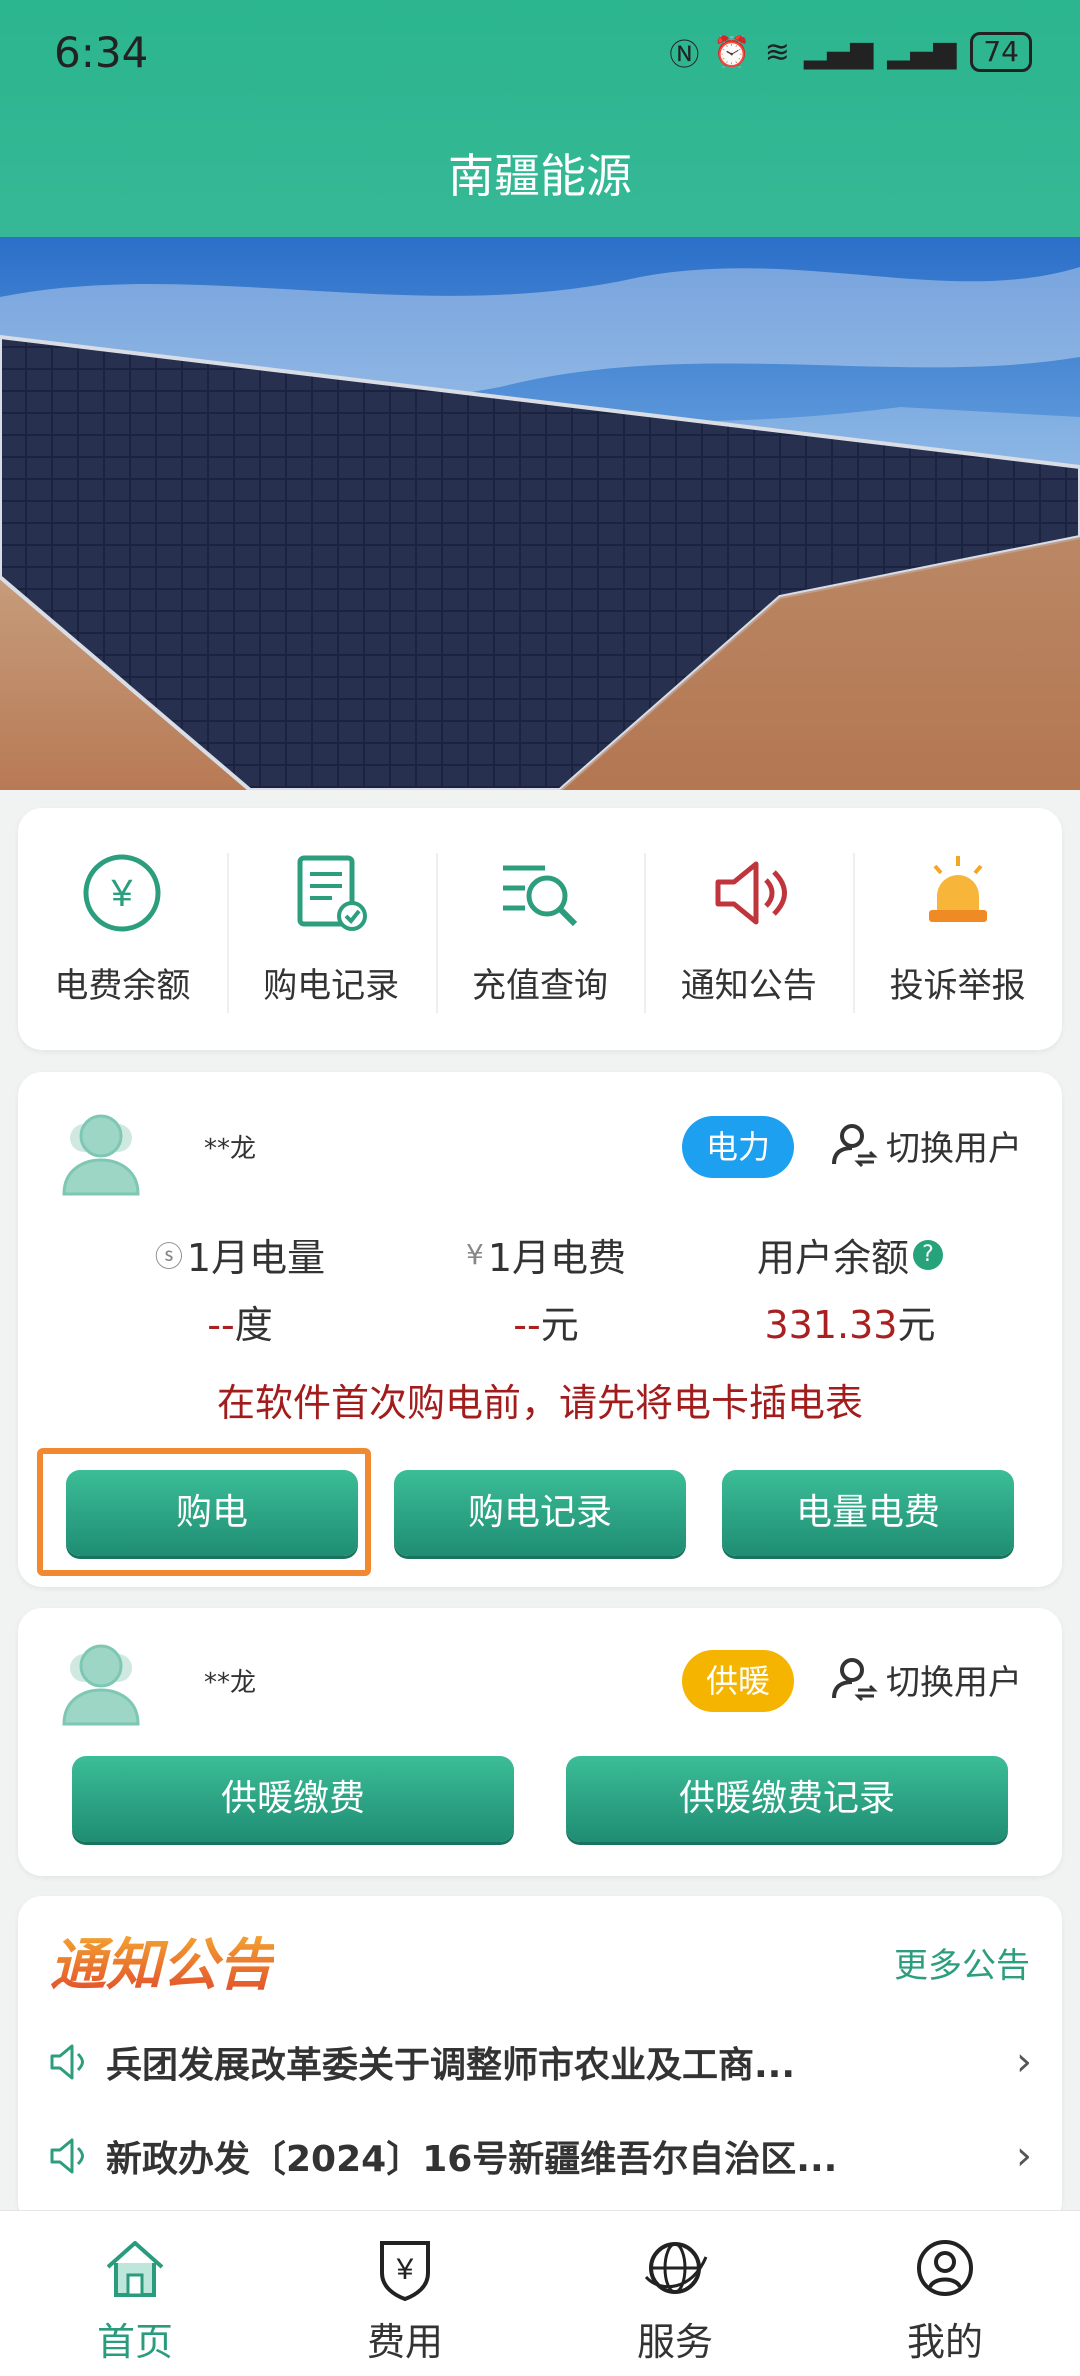  I want to click on status-icons: Ⓝ ⏰ ≋ ▂▄▆ ▂▄▆ 74, so click(850, 52).